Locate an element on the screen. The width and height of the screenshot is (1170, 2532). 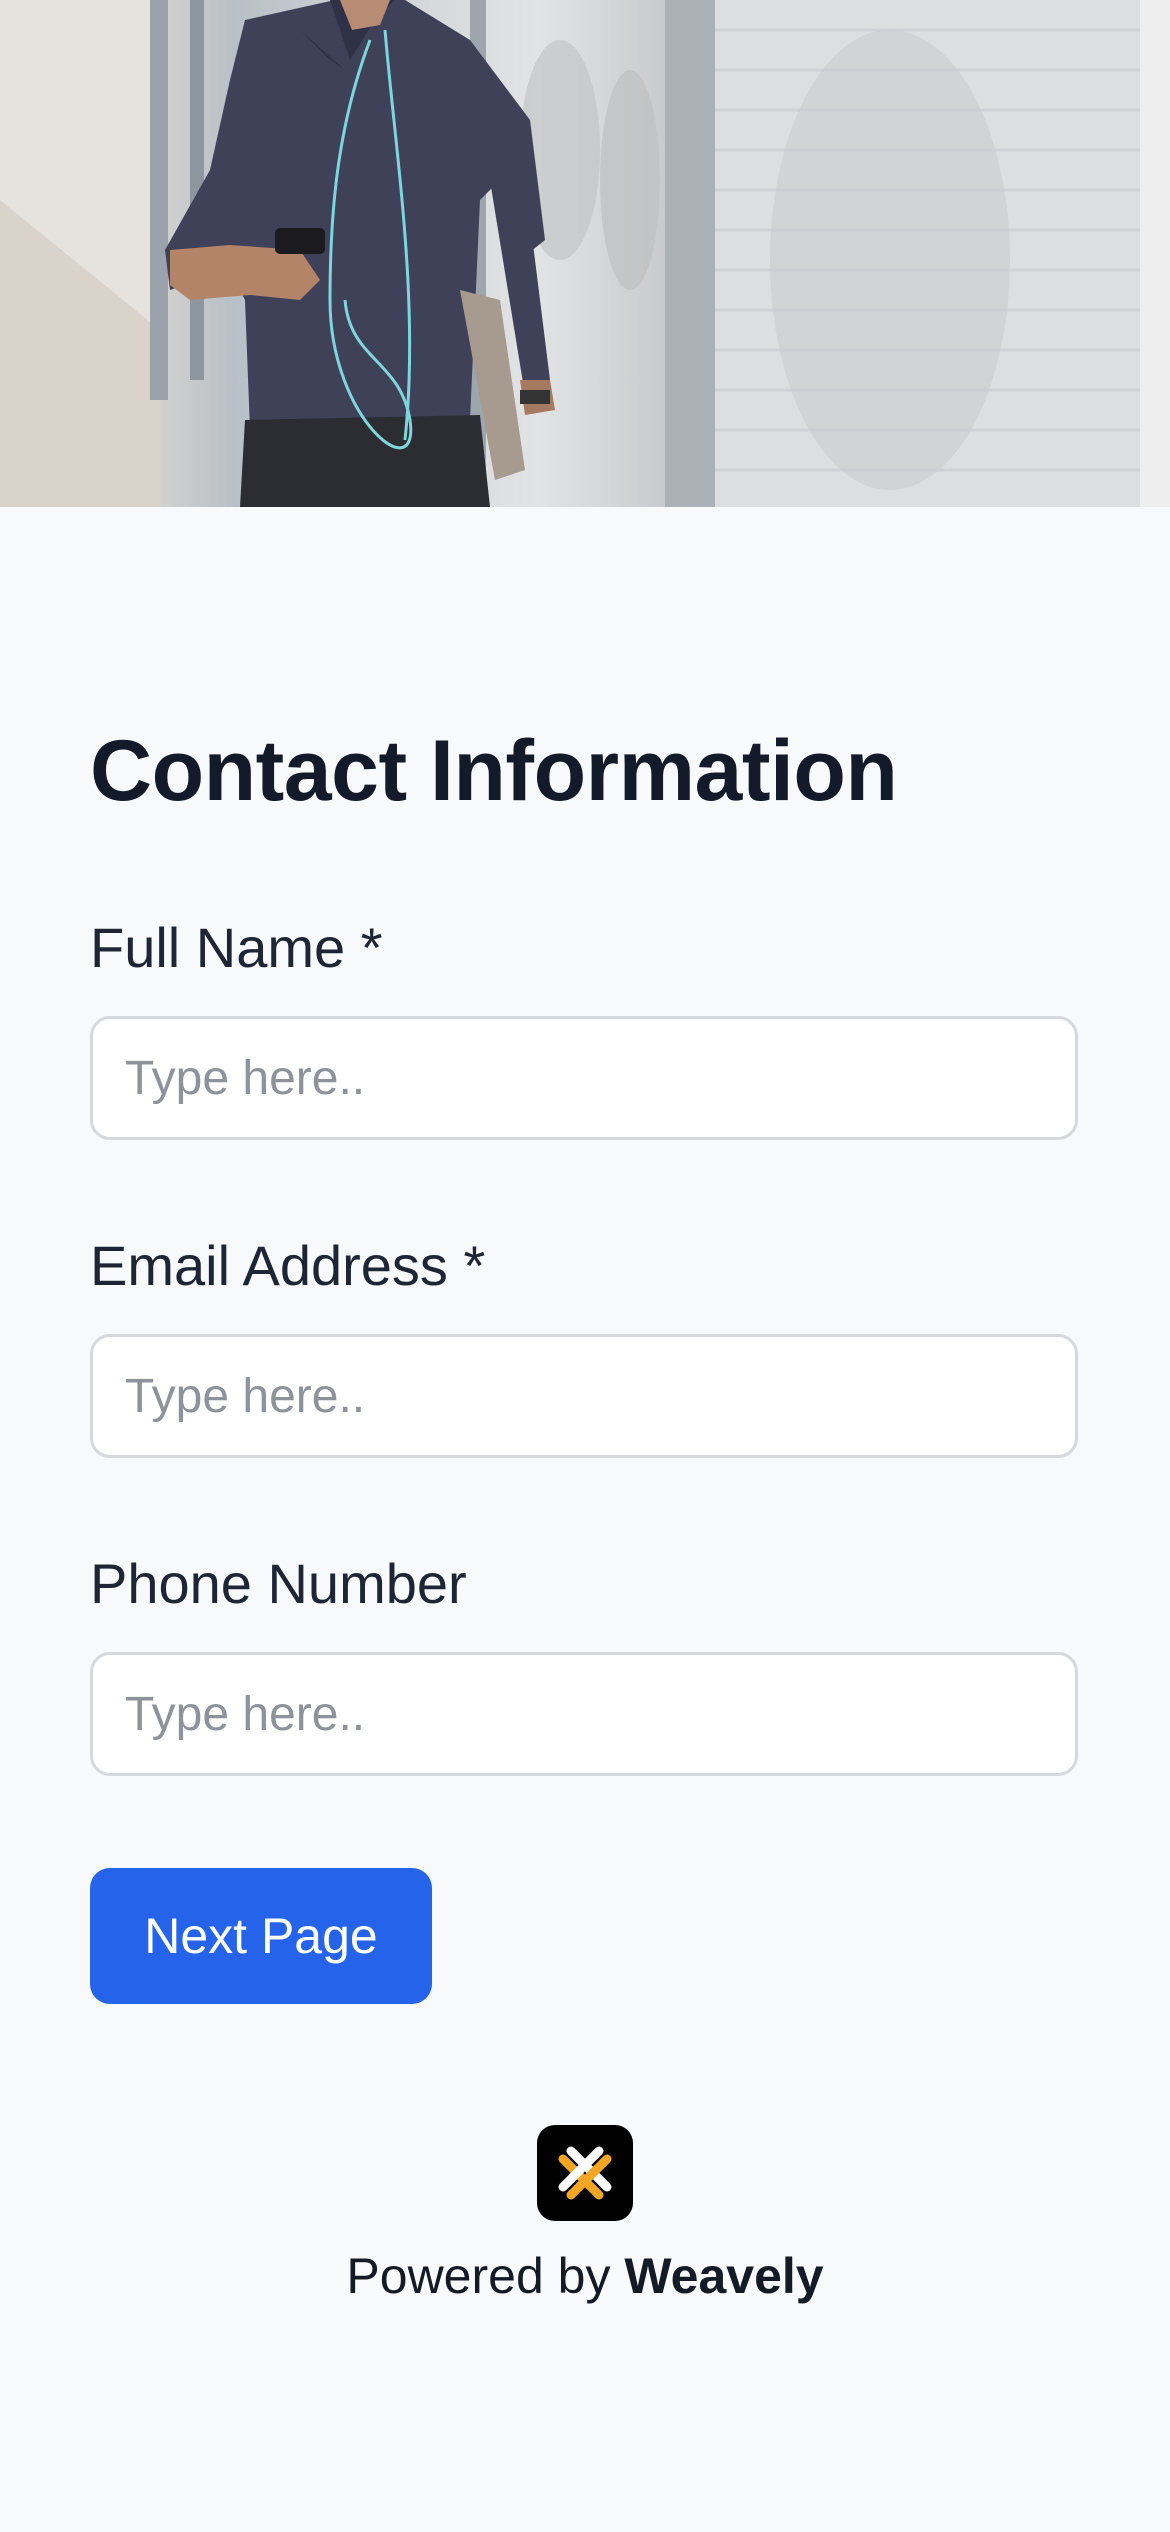
weavely-logo-icon is located at coordinates (585, 2173).